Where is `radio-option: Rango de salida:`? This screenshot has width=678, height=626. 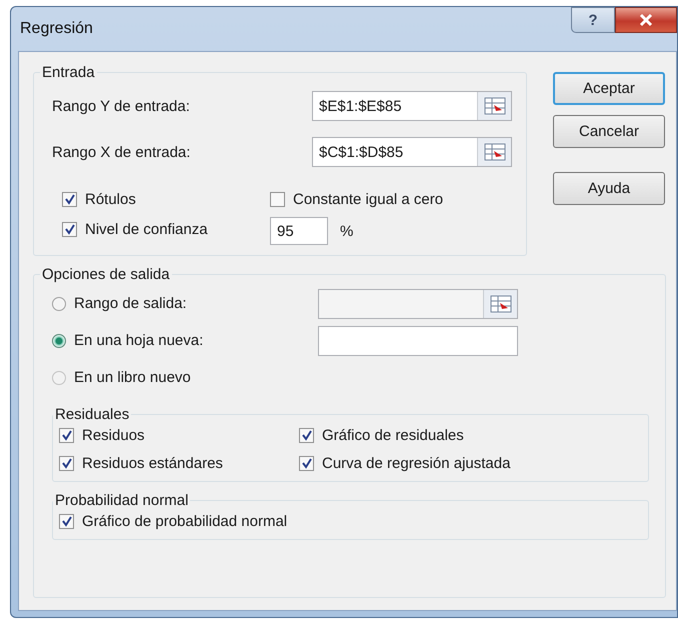
radio-option: Rango de salida: is located at coordinates (165, 303).